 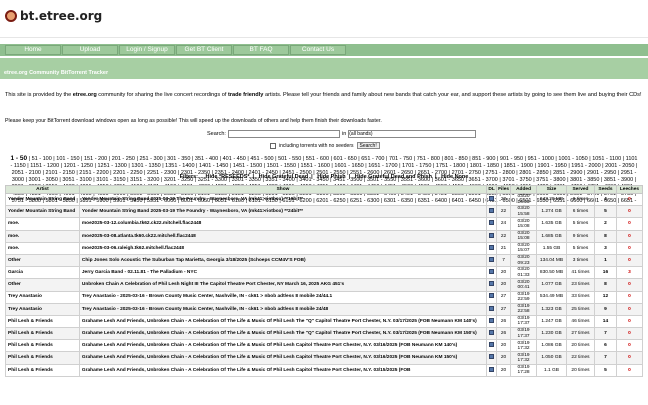 I want to click on nav-get-client-button: Get BT Client, so click(x=204, y=50).